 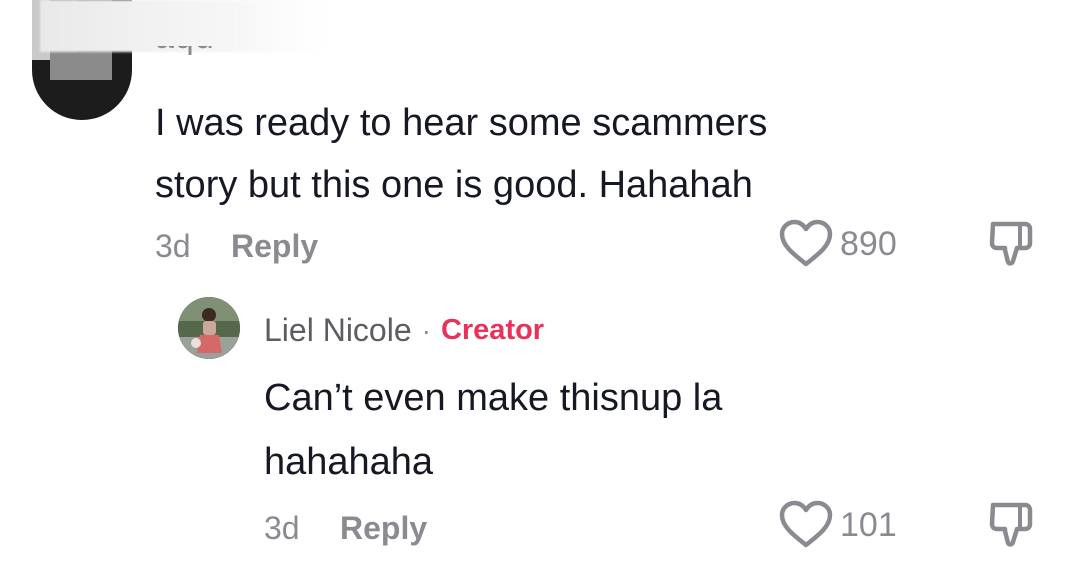 I want to click on creator-username: Liel Nicole, so click(x=338, y=330).